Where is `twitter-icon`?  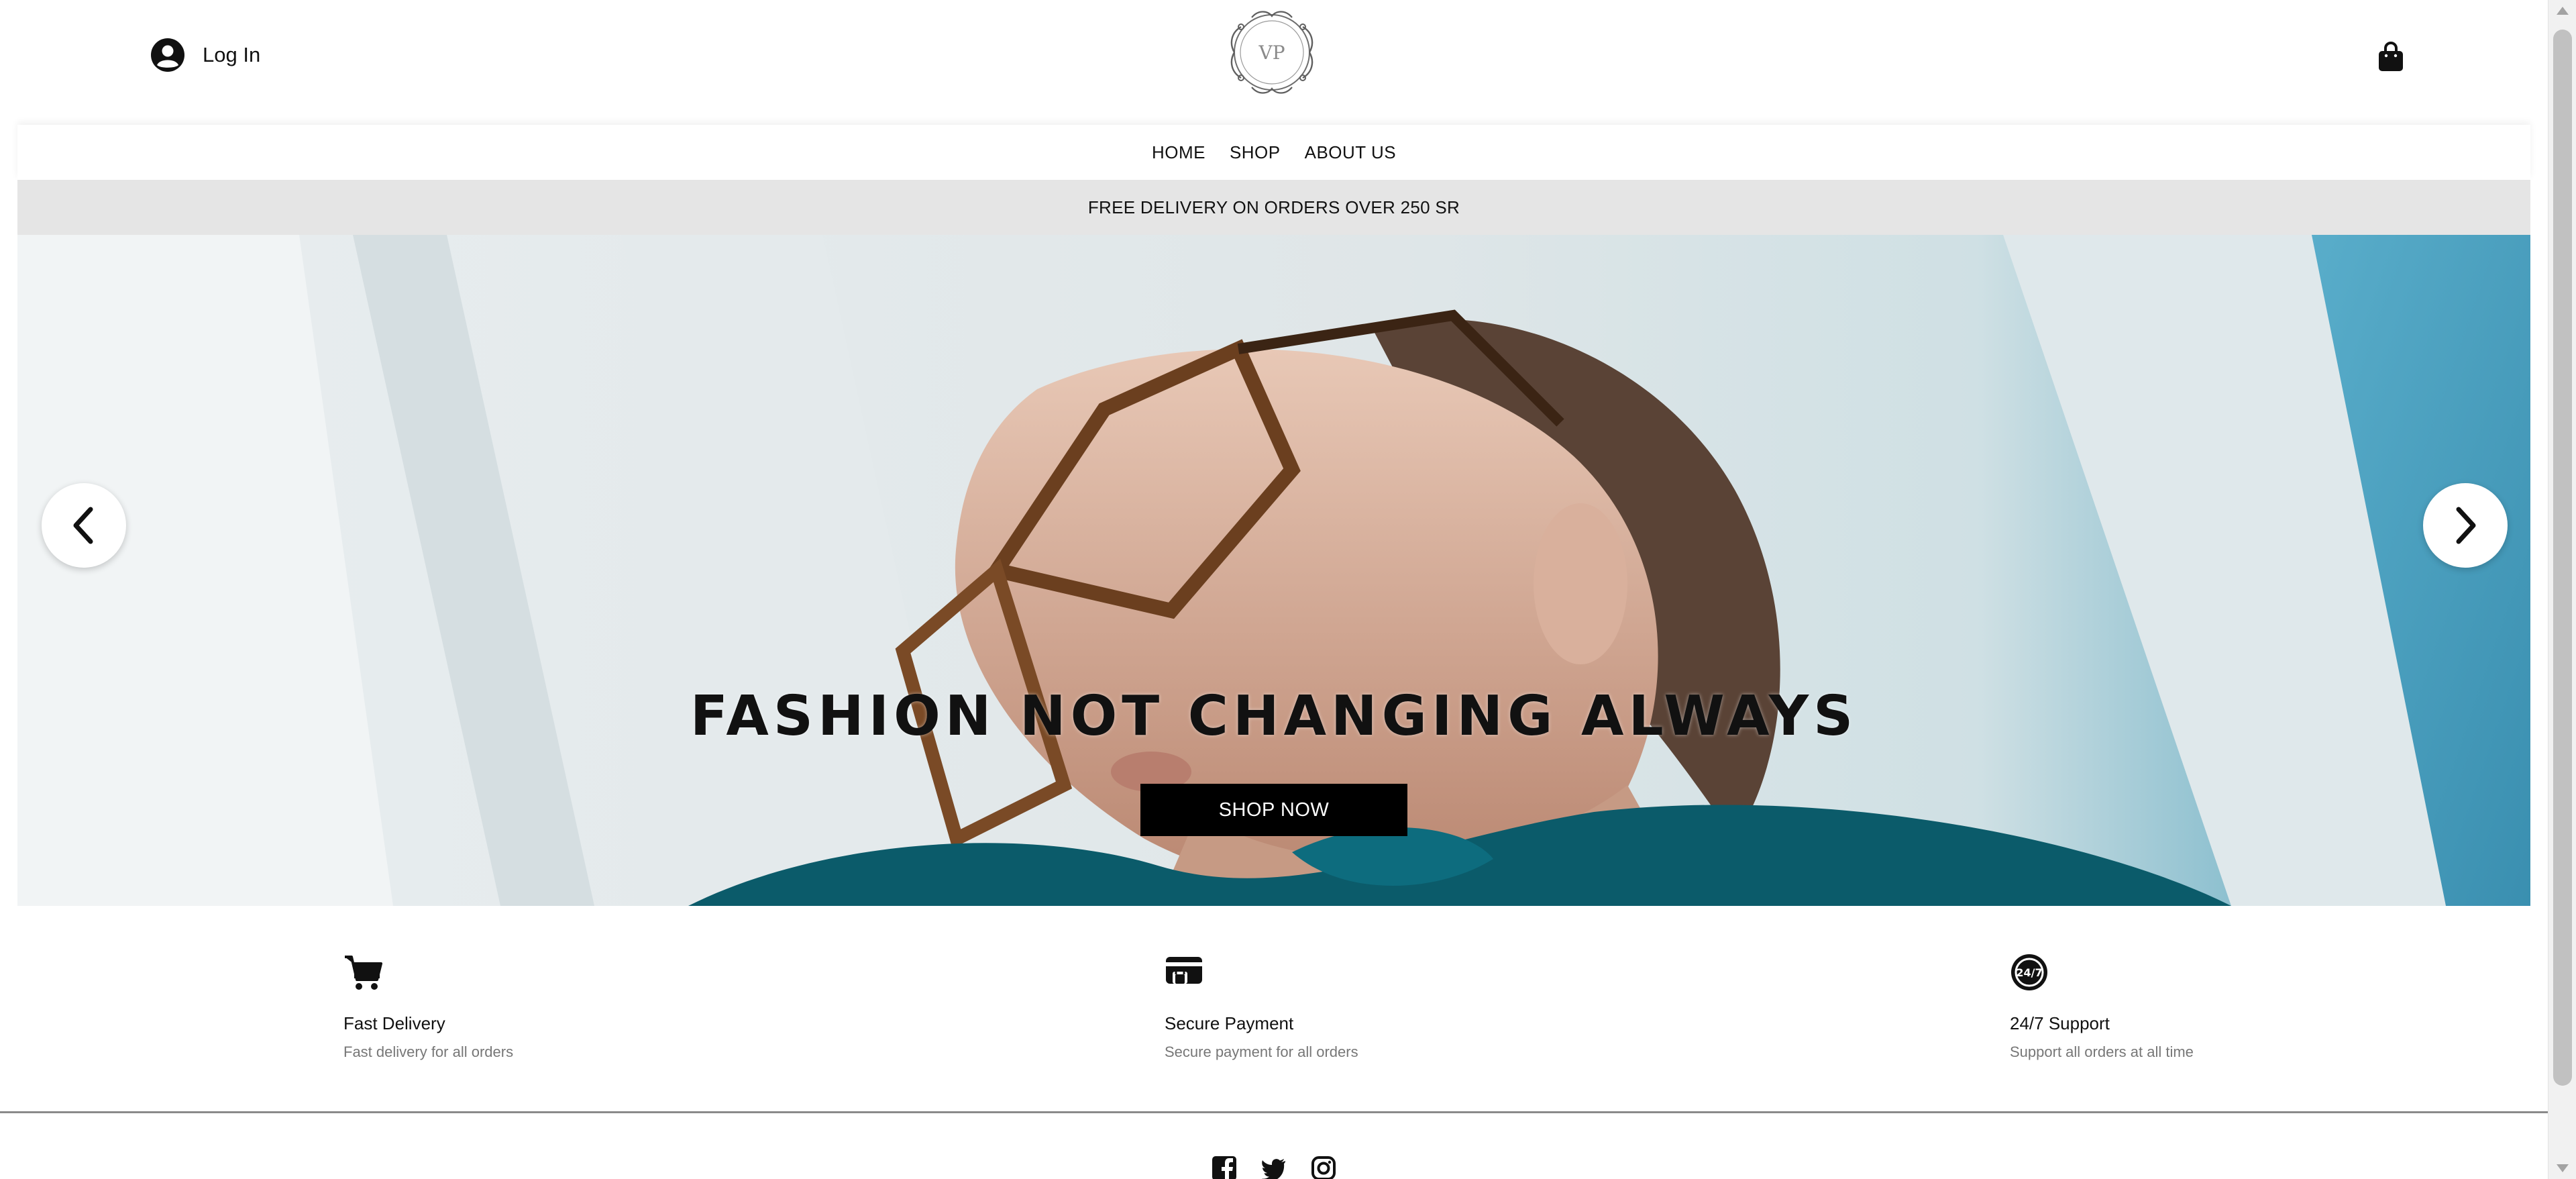 twitter-icon is located at coordinates (1274, 1167).